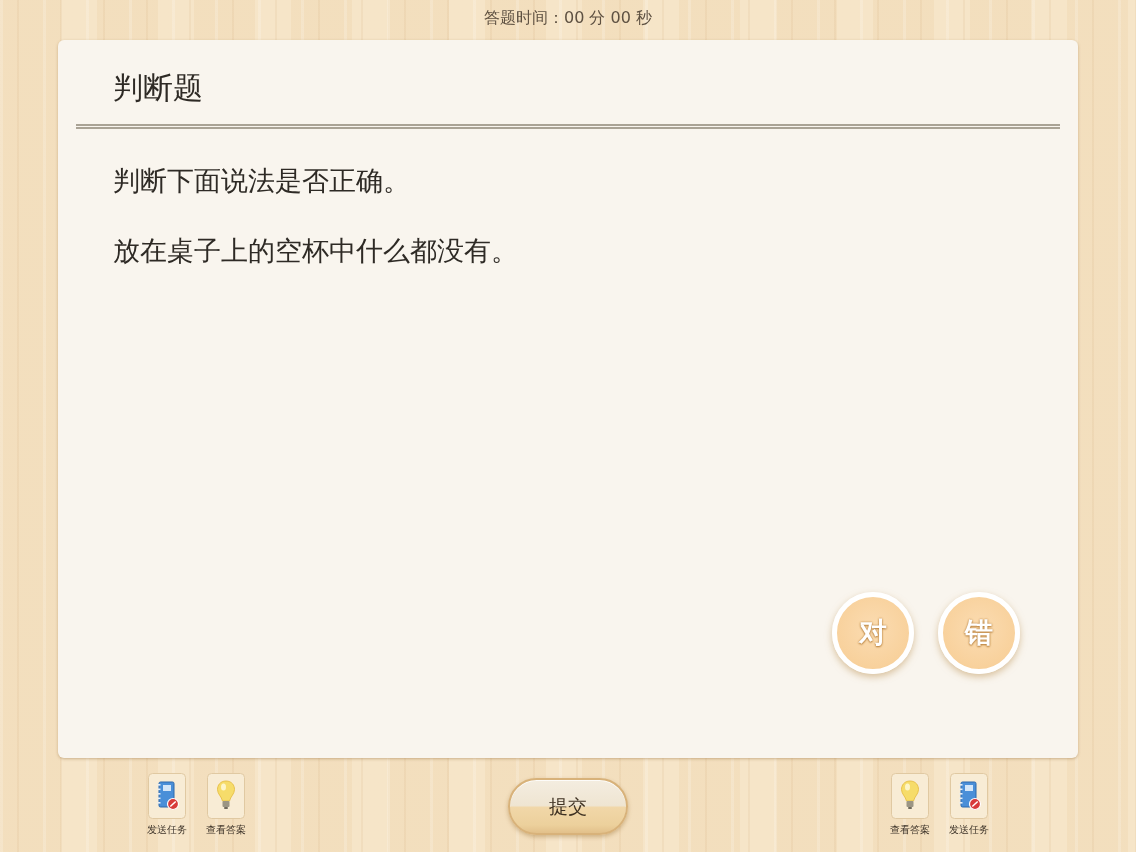 Image resolution: width=1136 pixels, height=852 pixels. I want to click on question-statement: 放在桌子上的空杯中什么都没有。, so click(315, 251).